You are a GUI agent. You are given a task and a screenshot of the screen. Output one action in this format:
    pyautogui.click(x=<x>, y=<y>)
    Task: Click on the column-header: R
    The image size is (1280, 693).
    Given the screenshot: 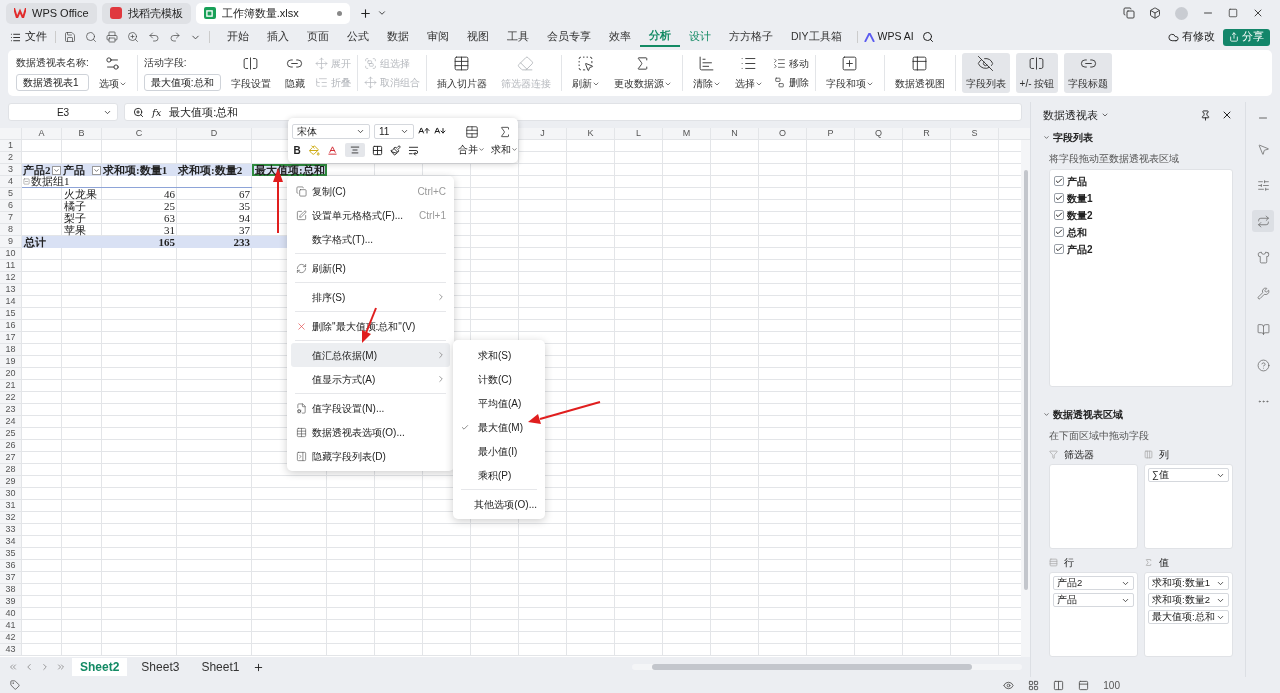 What is the action you would take?
    pyautogui.click(x=927, y=133)
    